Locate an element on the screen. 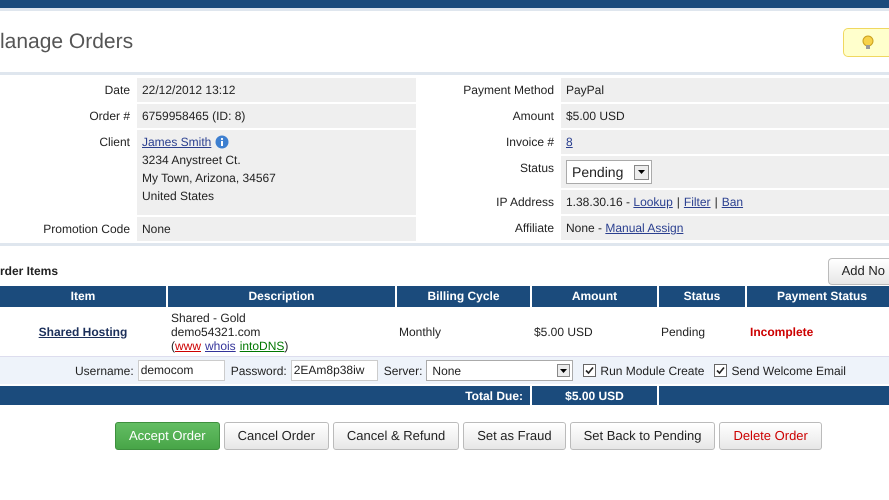 This screenshot has height=500, width=889. field-label: Client is located at coordinates (114, 142).